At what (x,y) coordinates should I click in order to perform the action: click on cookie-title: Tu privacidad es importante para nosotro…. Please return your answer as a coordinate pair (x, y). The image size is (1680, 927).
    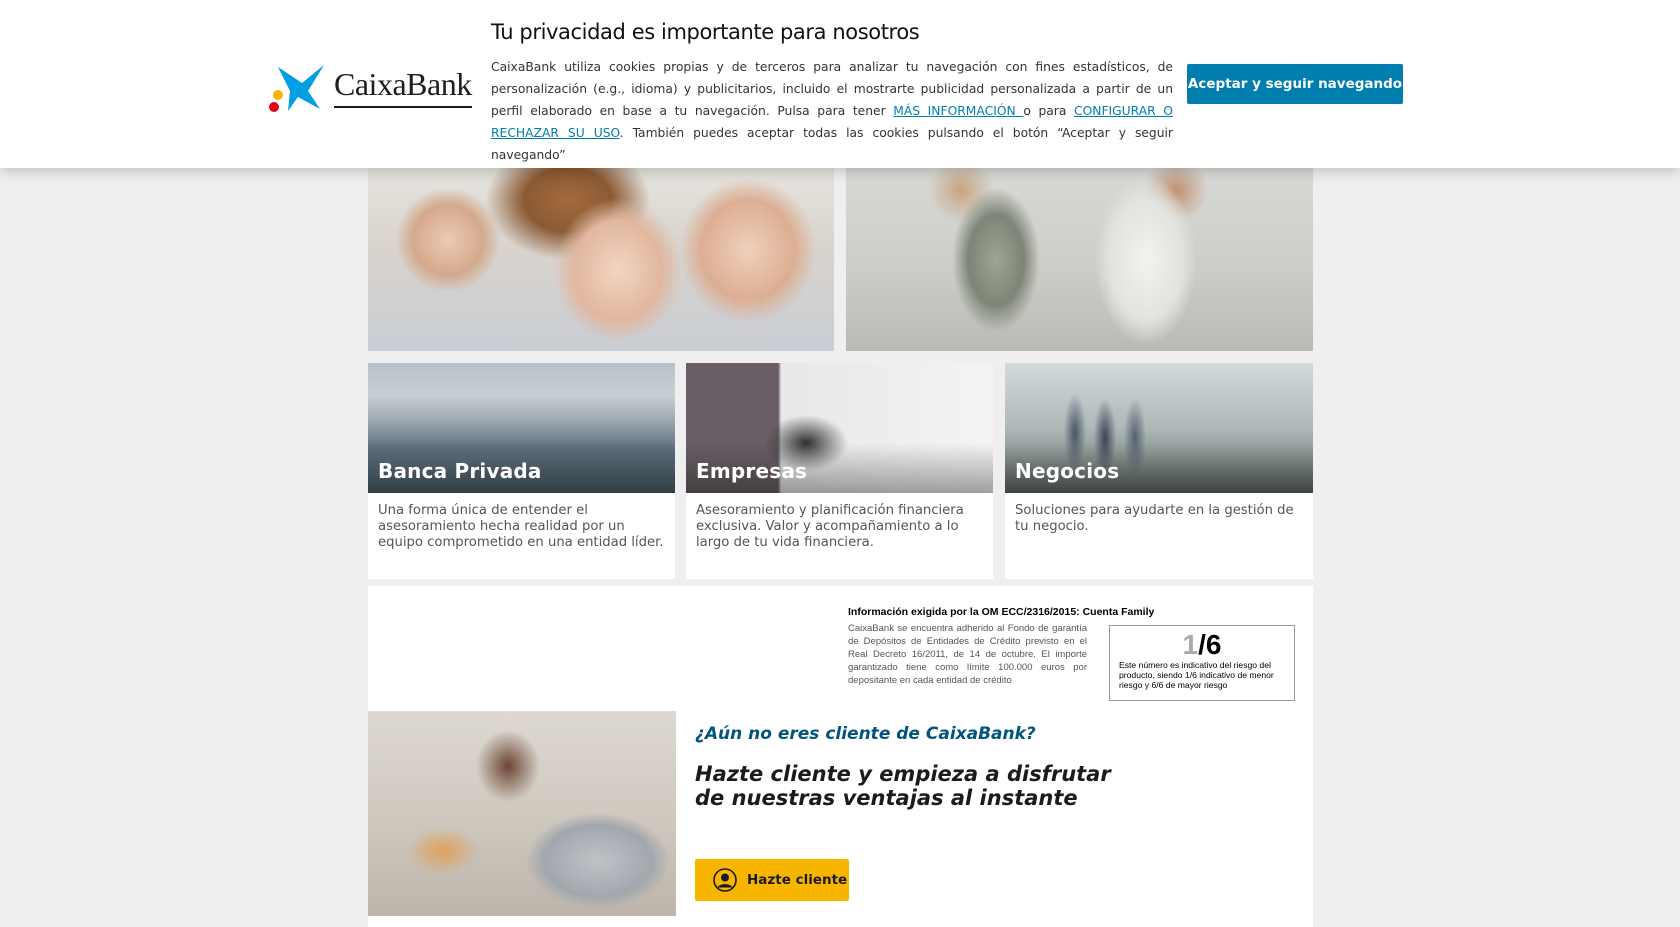
    Looking at the image, I should click on (705, 32).